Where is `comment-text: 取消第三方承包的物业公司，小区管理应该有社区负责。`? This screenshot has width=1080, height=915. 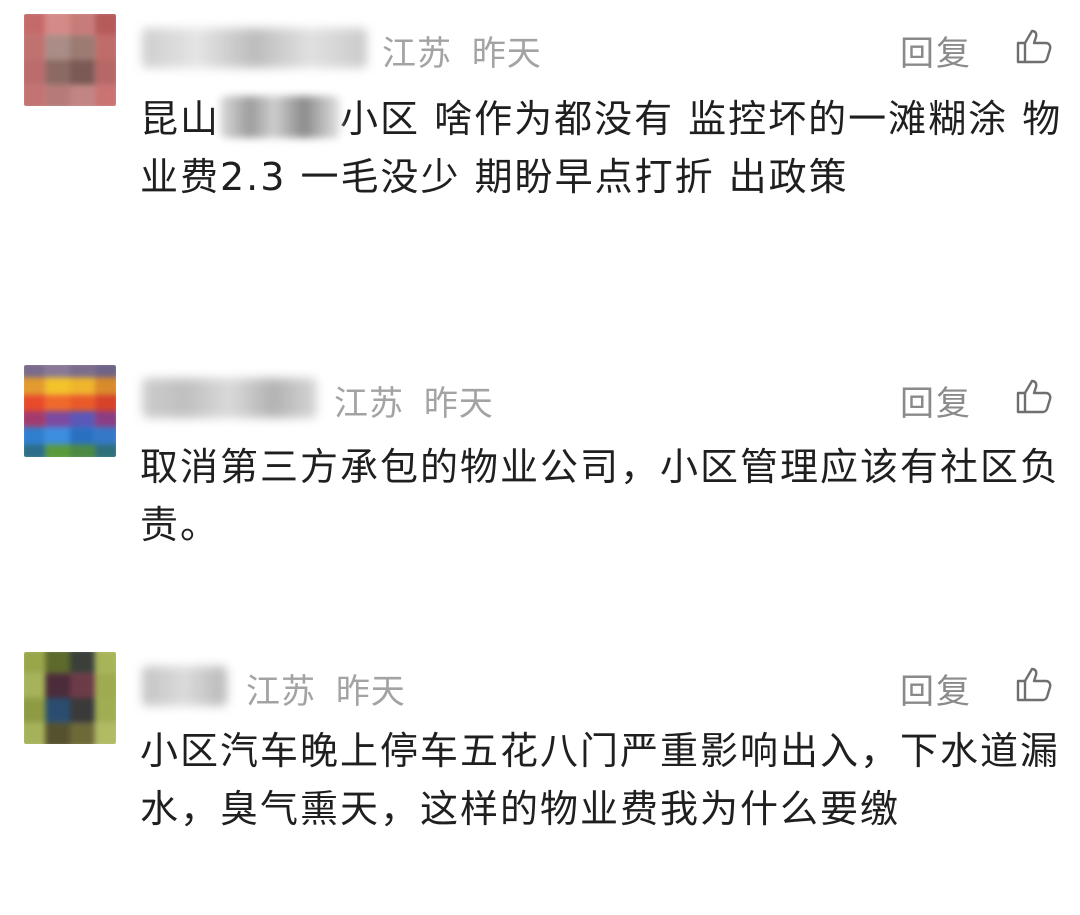
comment-text: 取消第三方承包的物业公司，小区管理应该有社区负责。 is located at coordinates (600, 496).